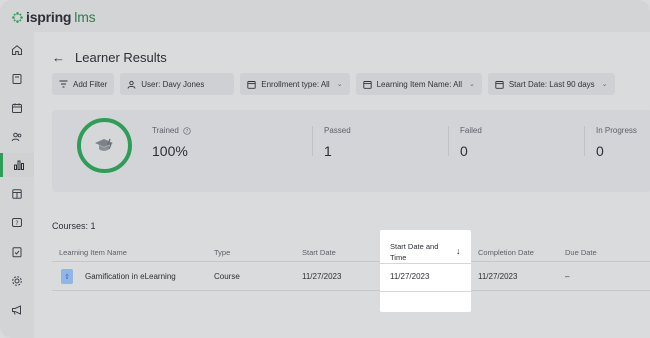 This screenshot has width=650, height=338. Describe the element at coordinates (616, 142) in the screenshot. I see `stat-in-progress: In Progress 0` at that location.